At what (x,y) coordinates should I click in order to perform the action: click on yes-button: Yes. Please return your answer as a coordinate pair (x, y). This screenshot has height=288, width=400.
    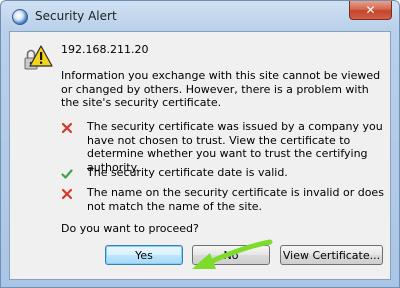
    Looking at the image, I should click on (144, 255).